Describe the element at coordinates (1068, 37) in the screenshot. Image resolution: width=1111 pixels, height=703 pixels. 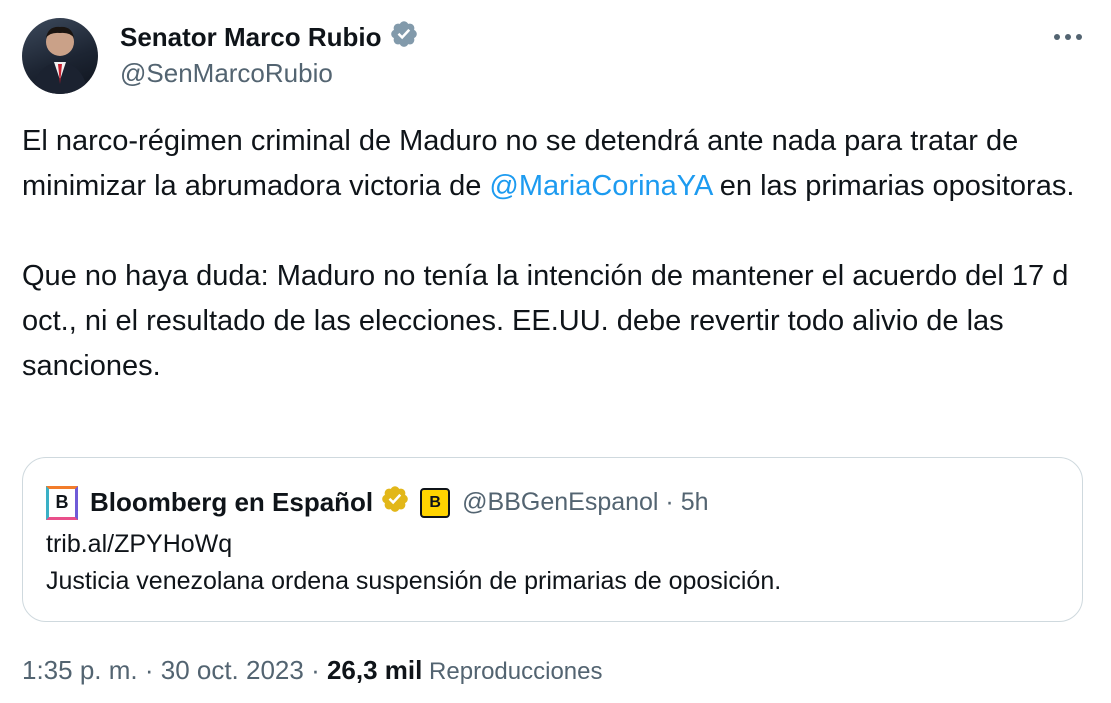
I see `more-options-icon` at that location.